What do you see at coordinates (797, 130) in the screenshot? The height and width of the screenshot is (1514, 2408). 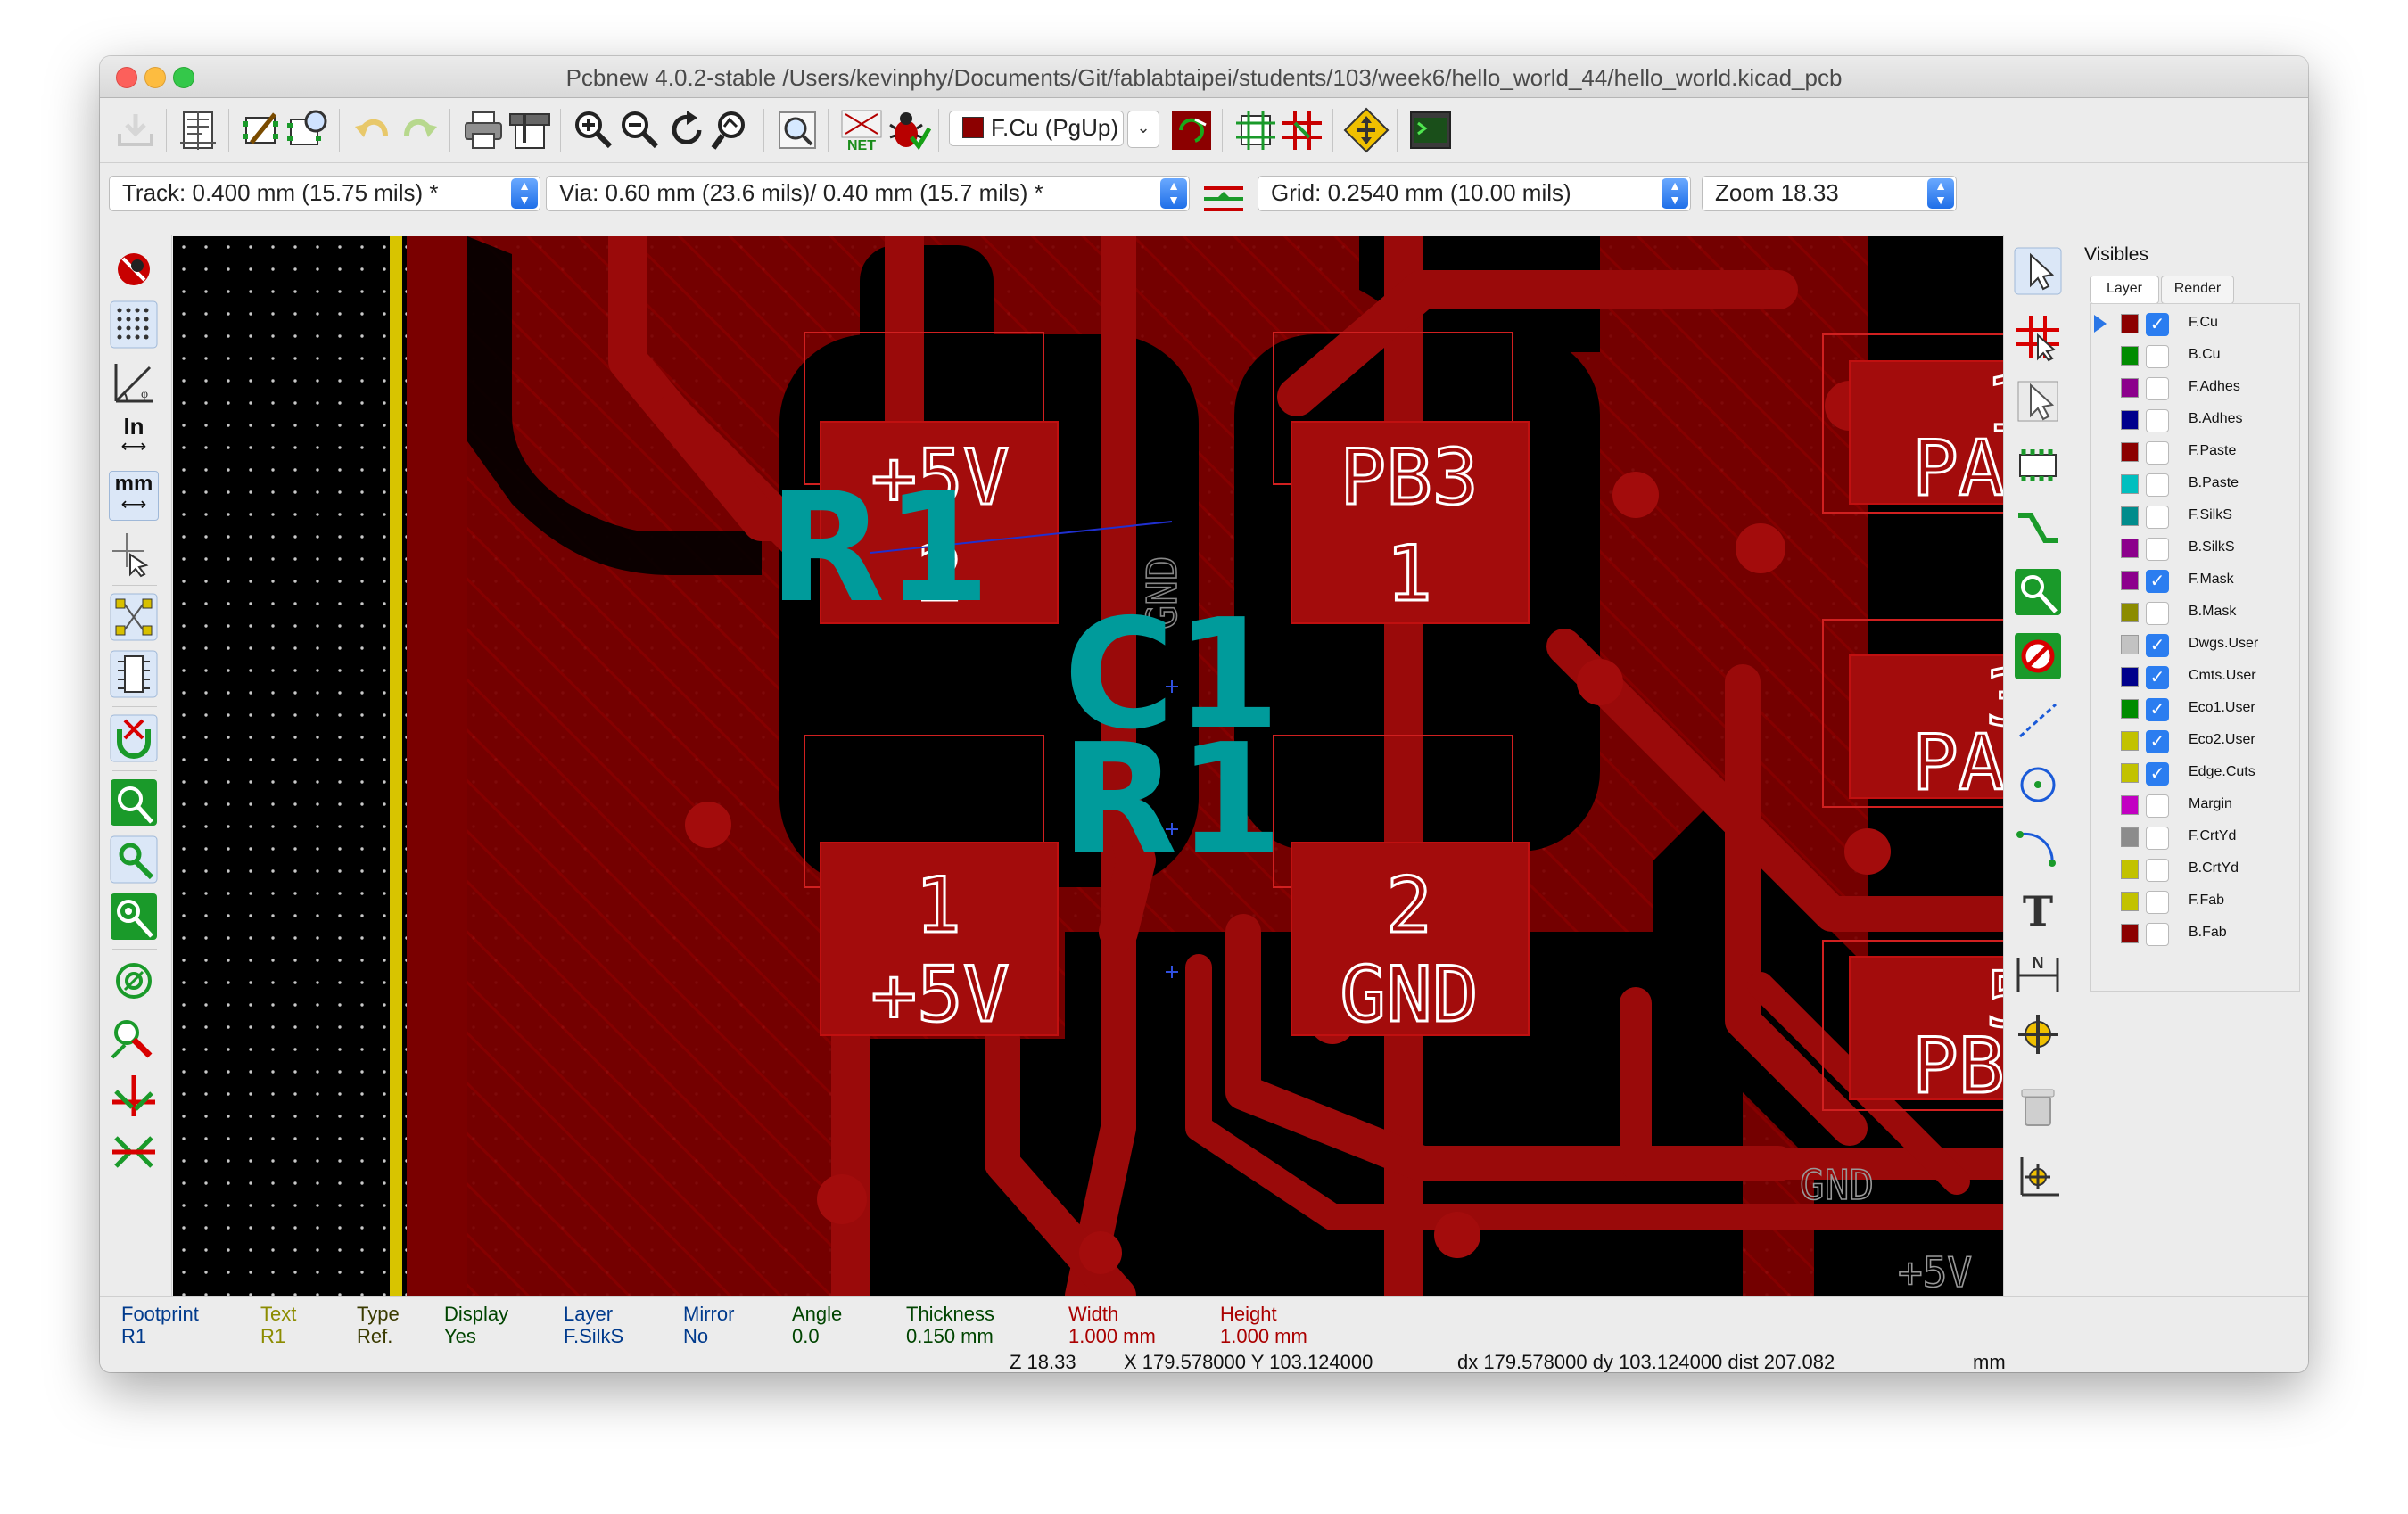 I see `find-icon` at bounding box center [797, 130].